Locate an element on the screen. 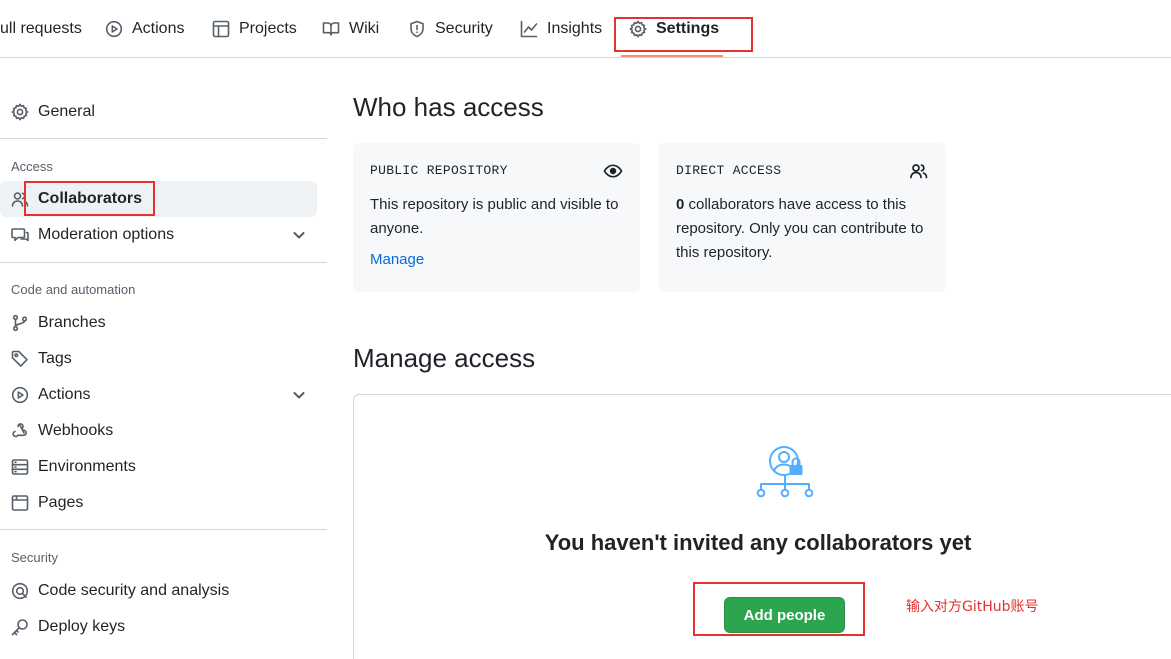 This screenshot has width=1171, height=659. sidebar-item-pages: Pages is located at coordinates (158, 503).